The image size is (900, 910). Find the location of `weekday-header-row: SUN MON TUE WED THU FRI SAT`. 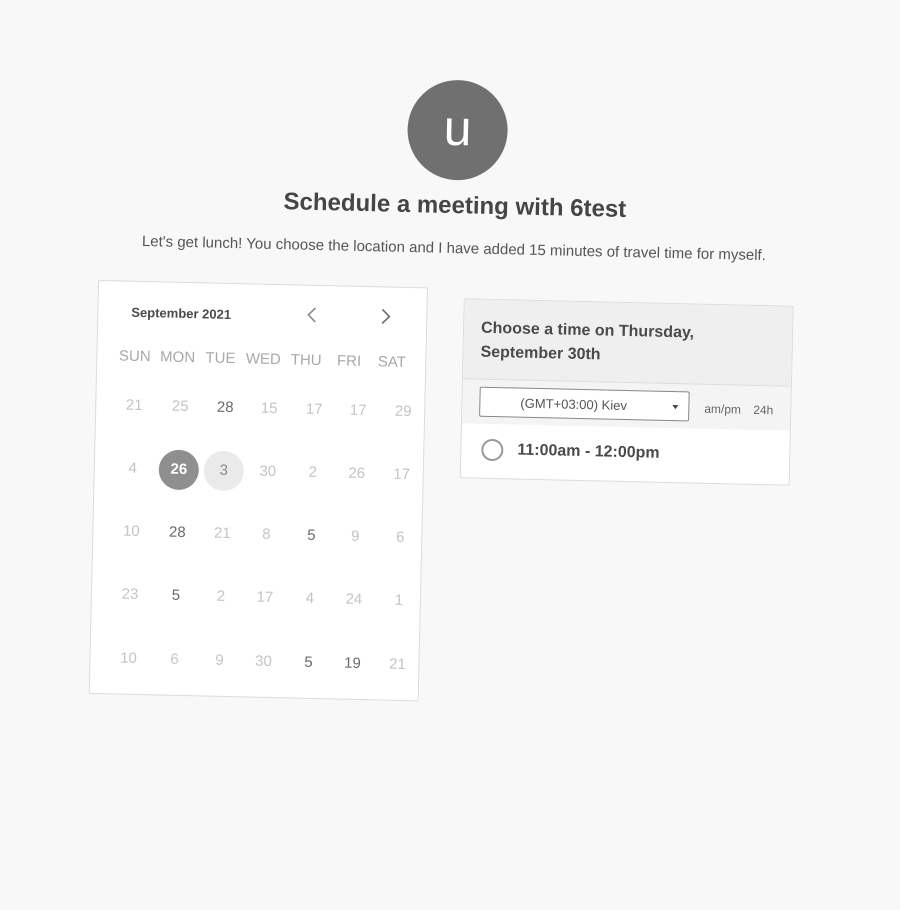

weekday-header-row: SUN MON TUE WED THU FRI SAT is located at coordinates (263, 359).